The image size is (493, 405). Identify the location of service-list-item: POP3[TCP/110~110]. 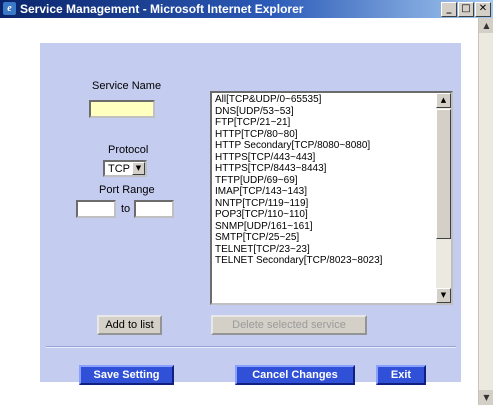
(325, 215).